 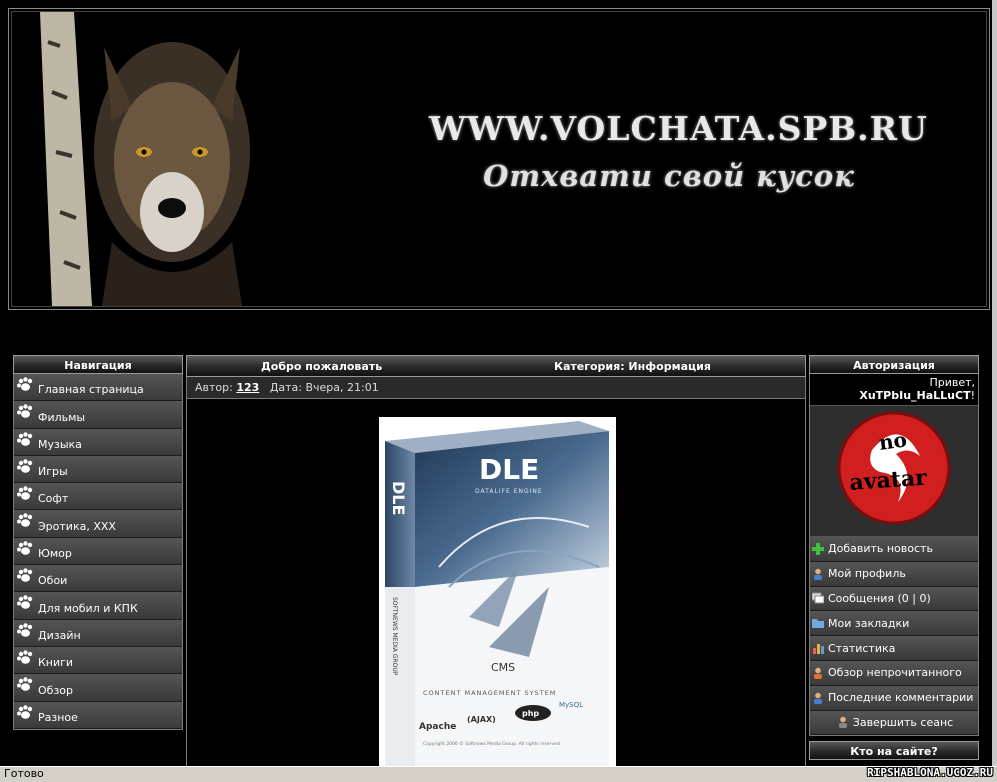 I want to click on user-icon, so click(x=818, y=574).